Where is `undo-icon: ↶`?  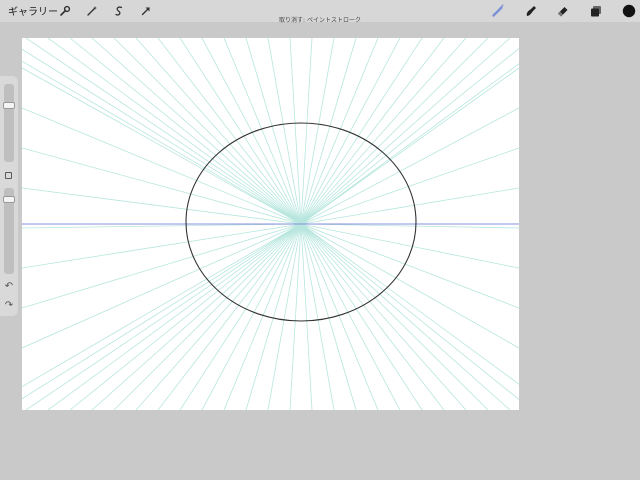
undo-icon: ↶ is located at coordinates (9, 287).